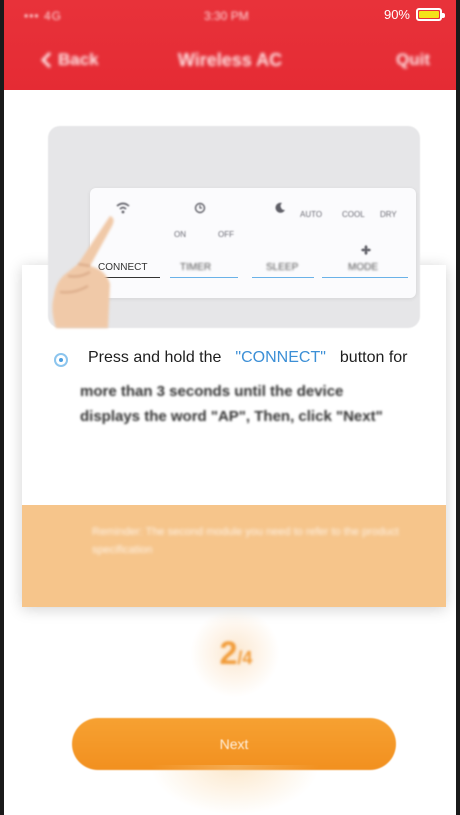  Describe the element at coordinates (280, 209) in the screenshot. I see `sleep-icon` at that location.